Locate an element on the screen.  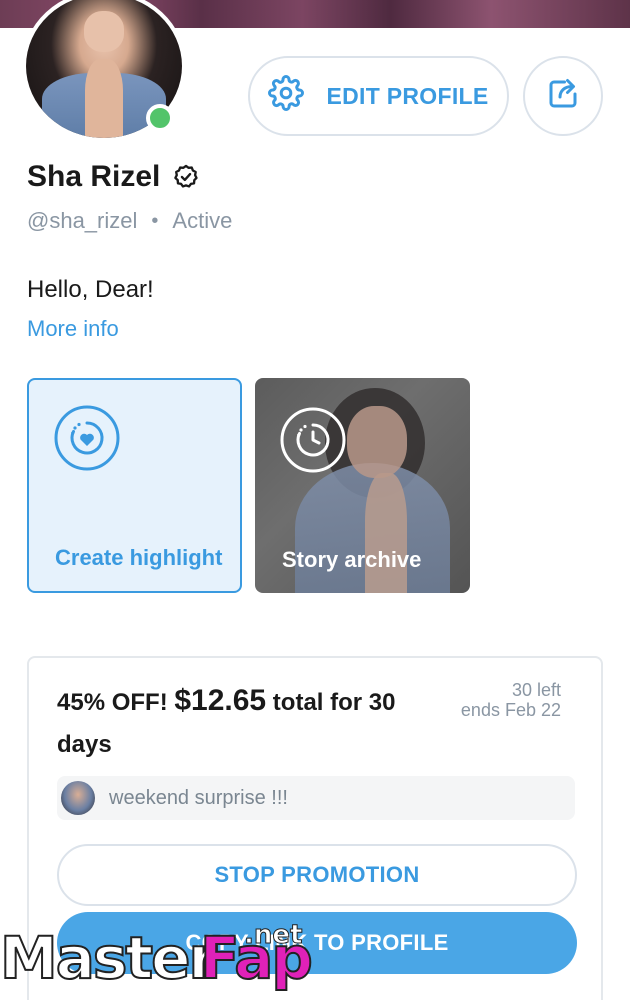
promotion-meta: 30 left ends Feb 22 is located at coordinates (511, 700).